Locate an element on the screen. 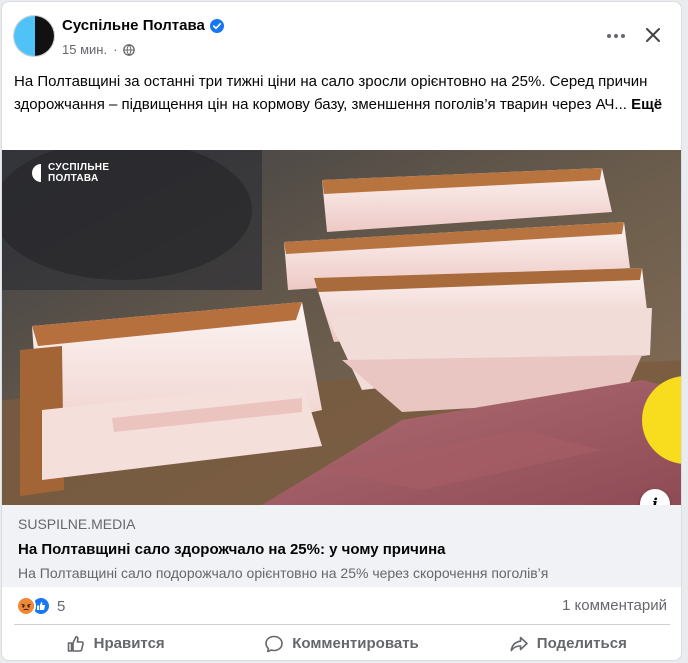 The height and width of the screenshot is (663, 688). suspilne-logo-icon is located at coordinates (36, 173).